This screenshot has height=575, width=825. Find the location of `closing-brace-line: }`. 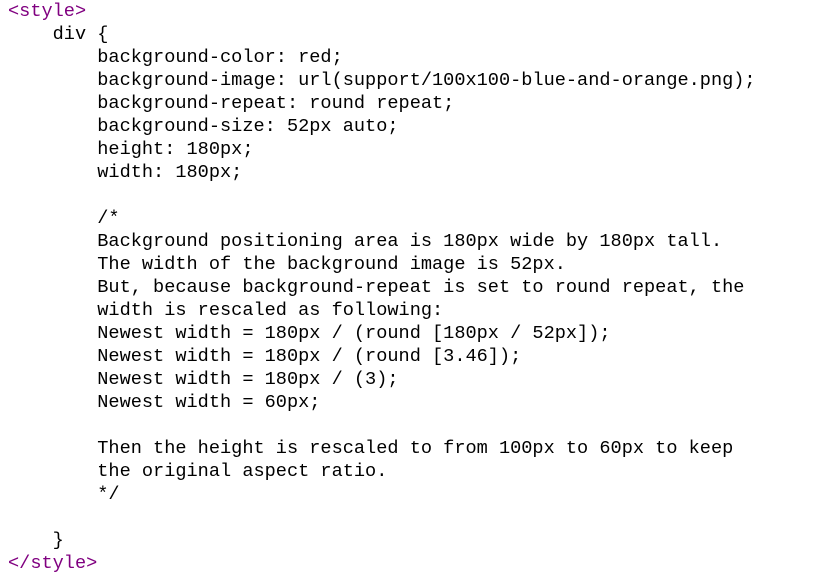

closing-brace-line: } is located at coordinates (36, 540).